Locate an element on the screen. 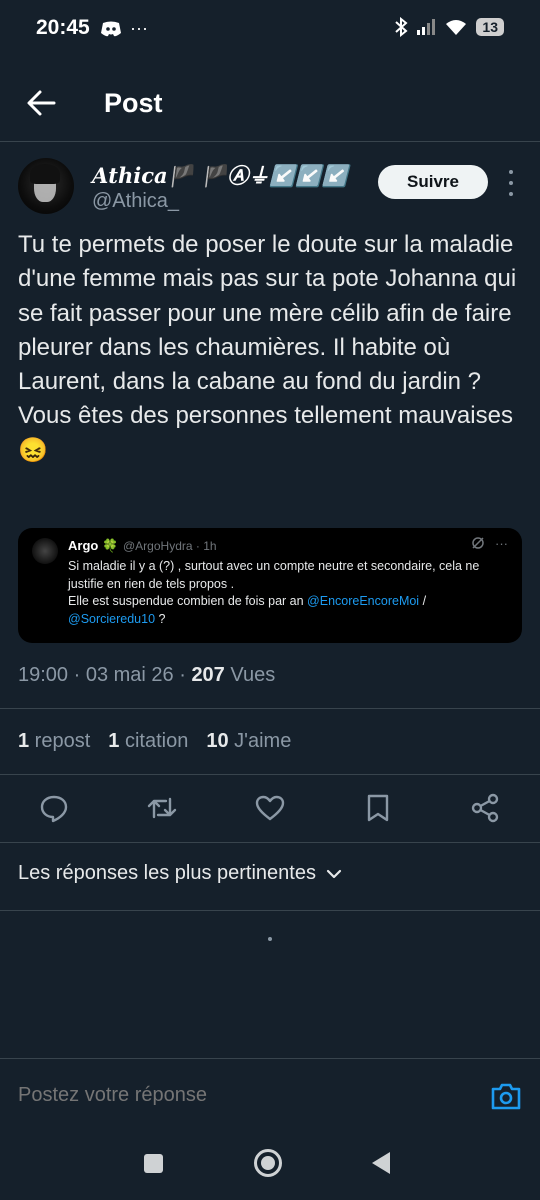  loading-dot is located at coordinates (270, 939).